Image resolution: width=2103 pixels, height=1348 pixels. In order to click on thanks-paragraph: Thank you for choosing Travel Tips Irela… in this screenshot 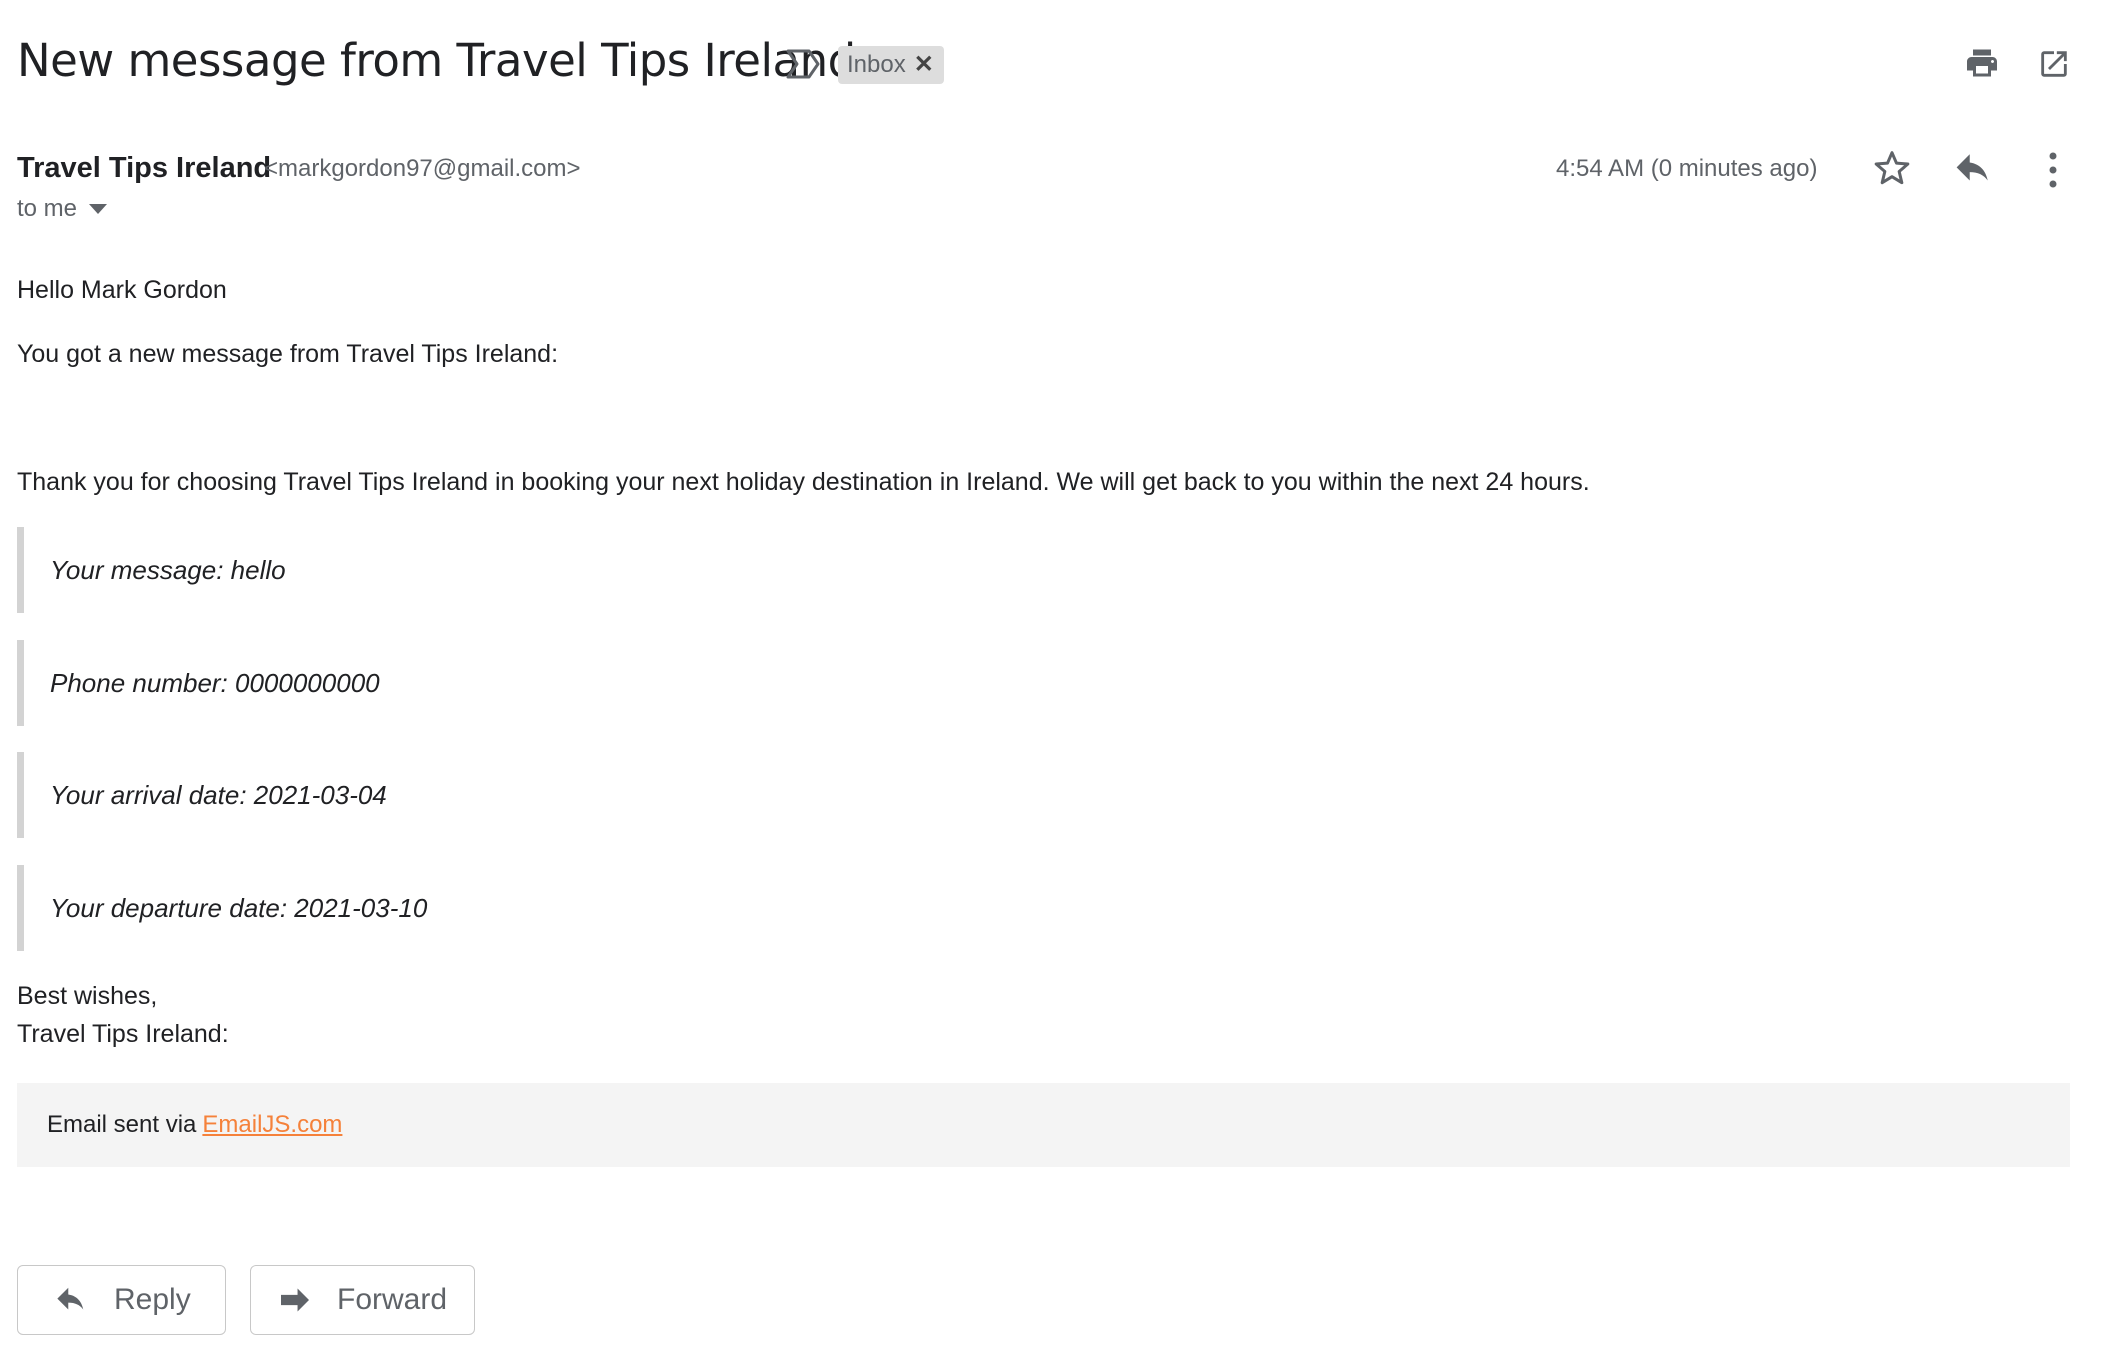, I will do `click(803, 482)`.